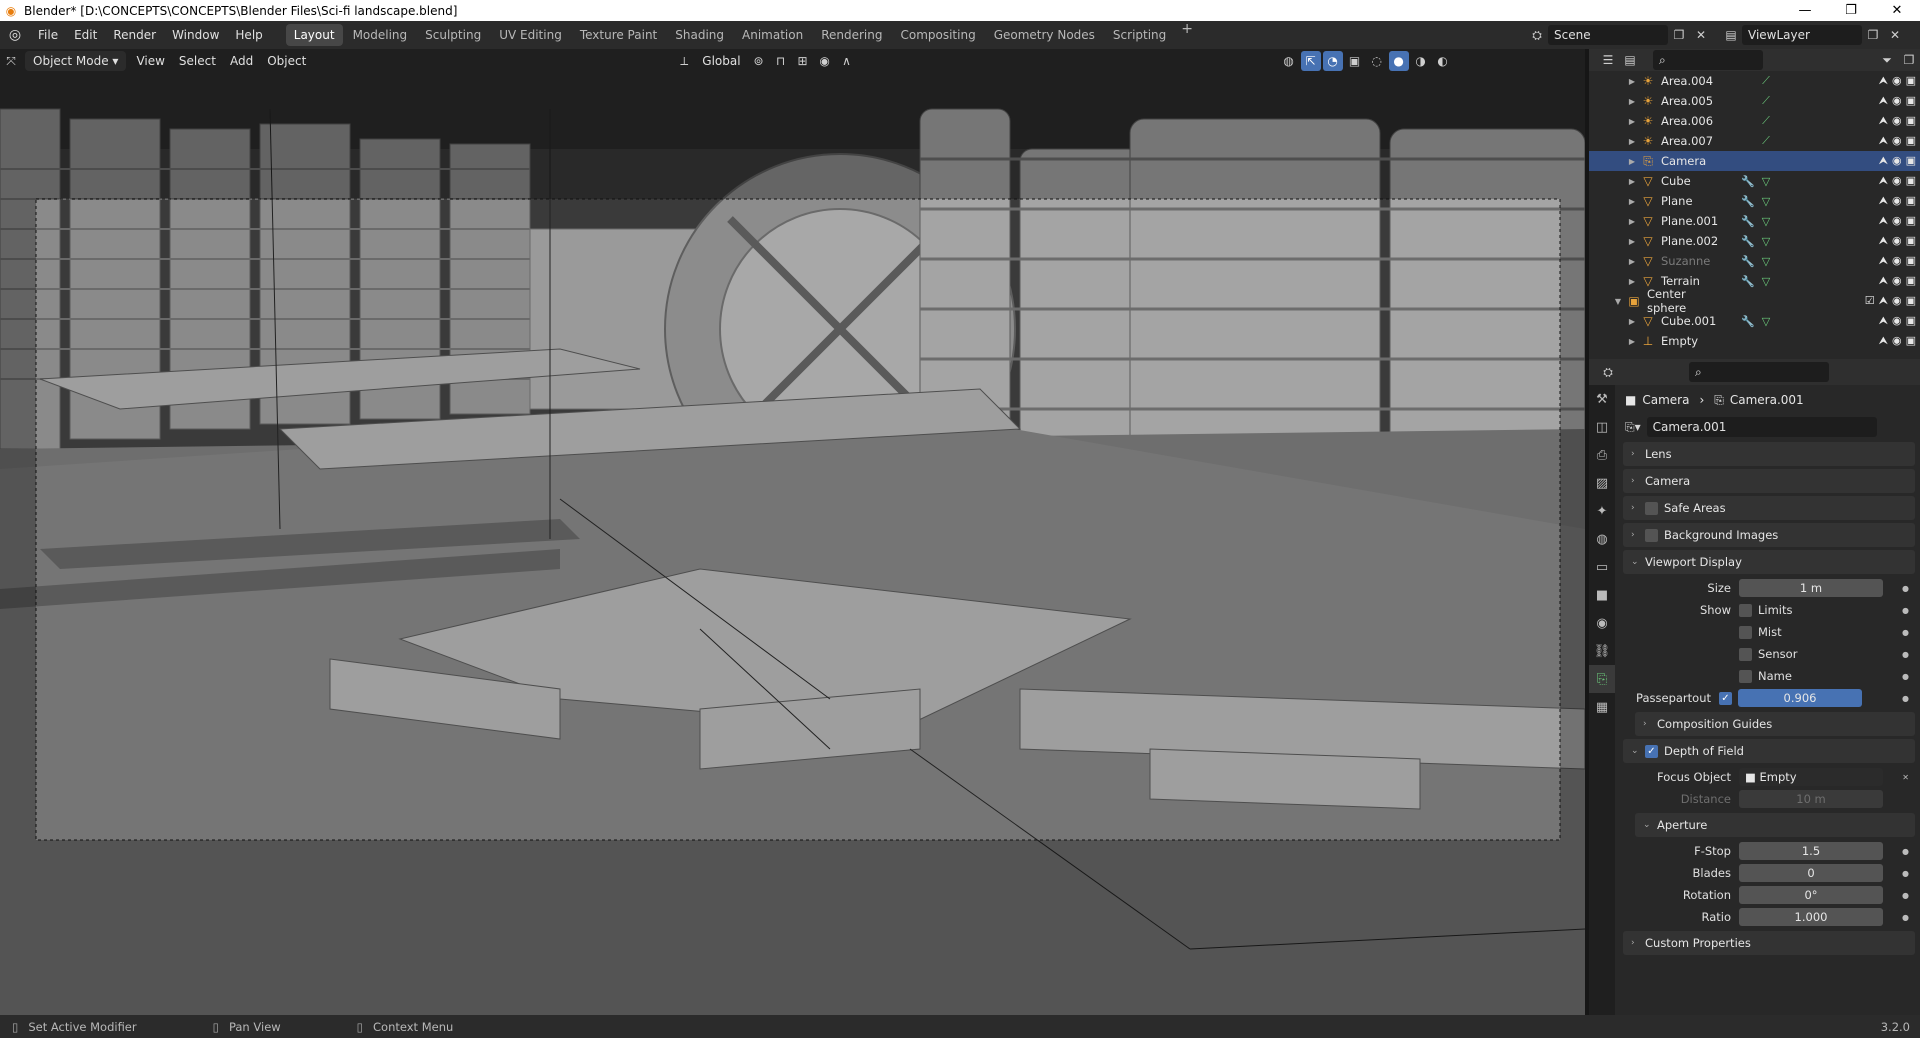 This screenshot has height=1038, width=1920. I want to click on menu-view: View, so click(150, 61).